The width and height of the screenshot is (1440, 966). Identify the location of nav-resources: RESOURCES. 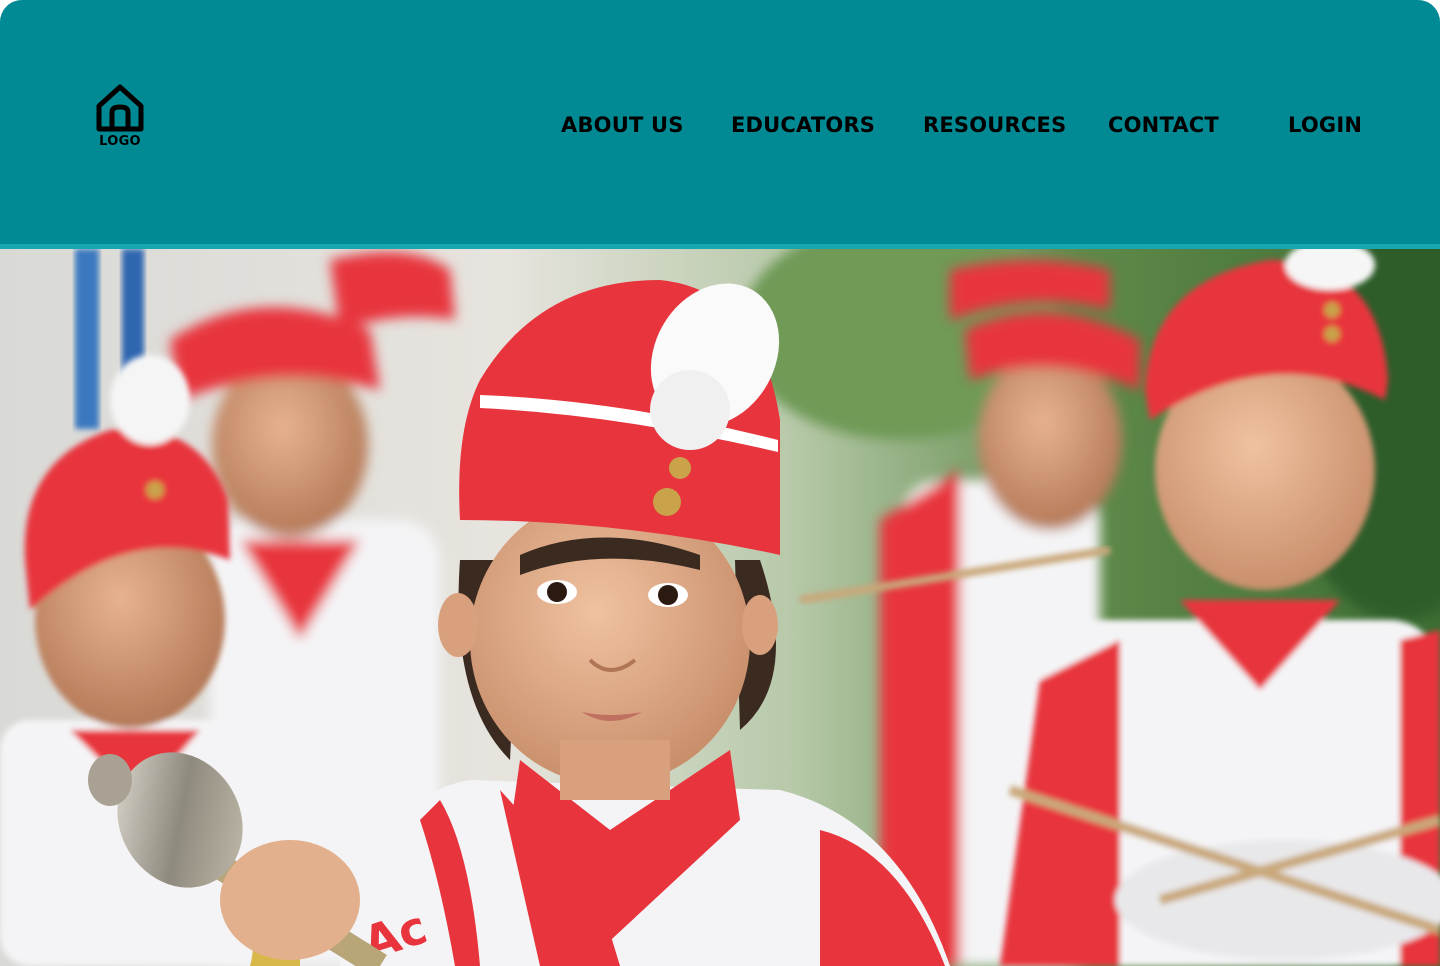
(994, 125).